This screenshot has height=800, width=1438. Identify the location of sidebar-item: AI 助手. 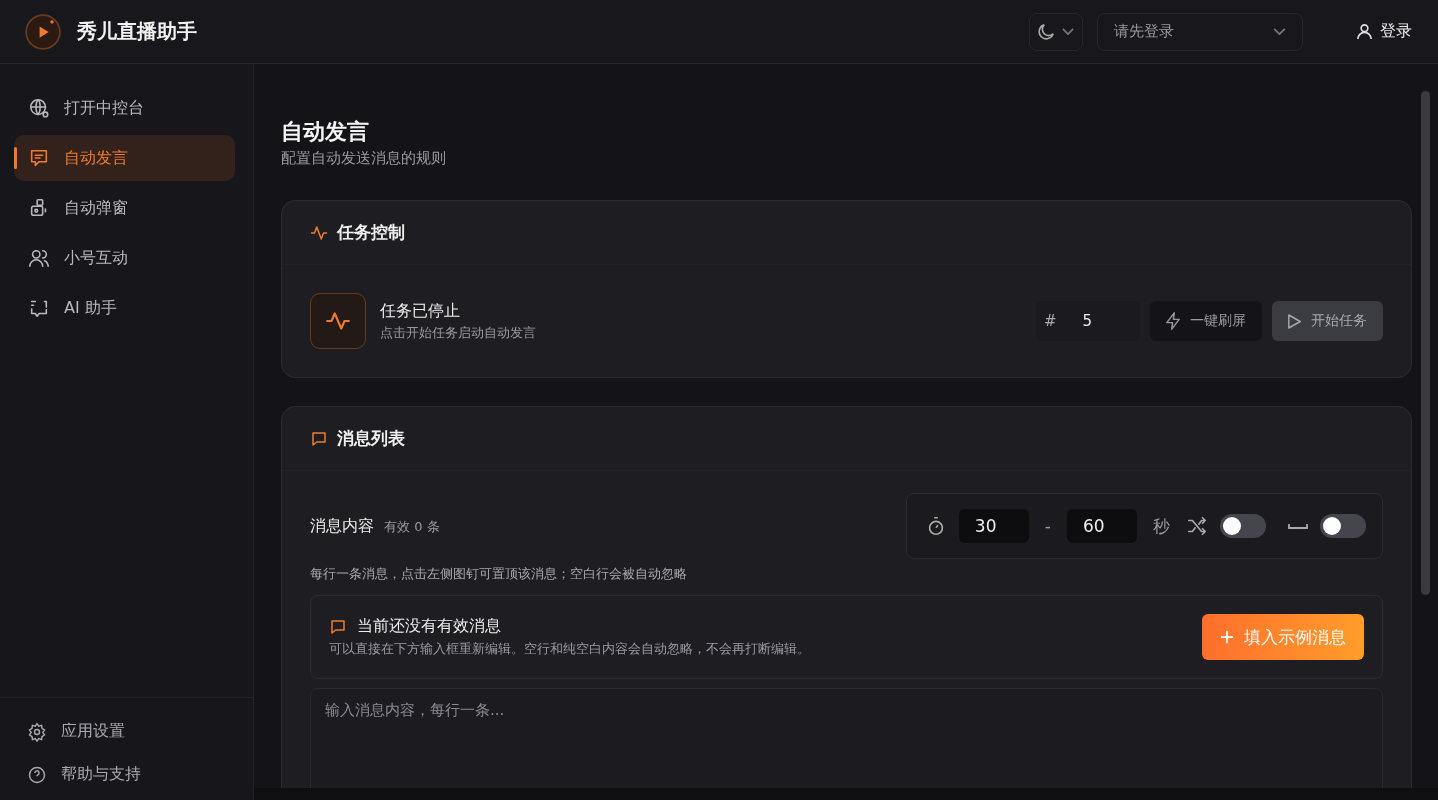
(124, 308).